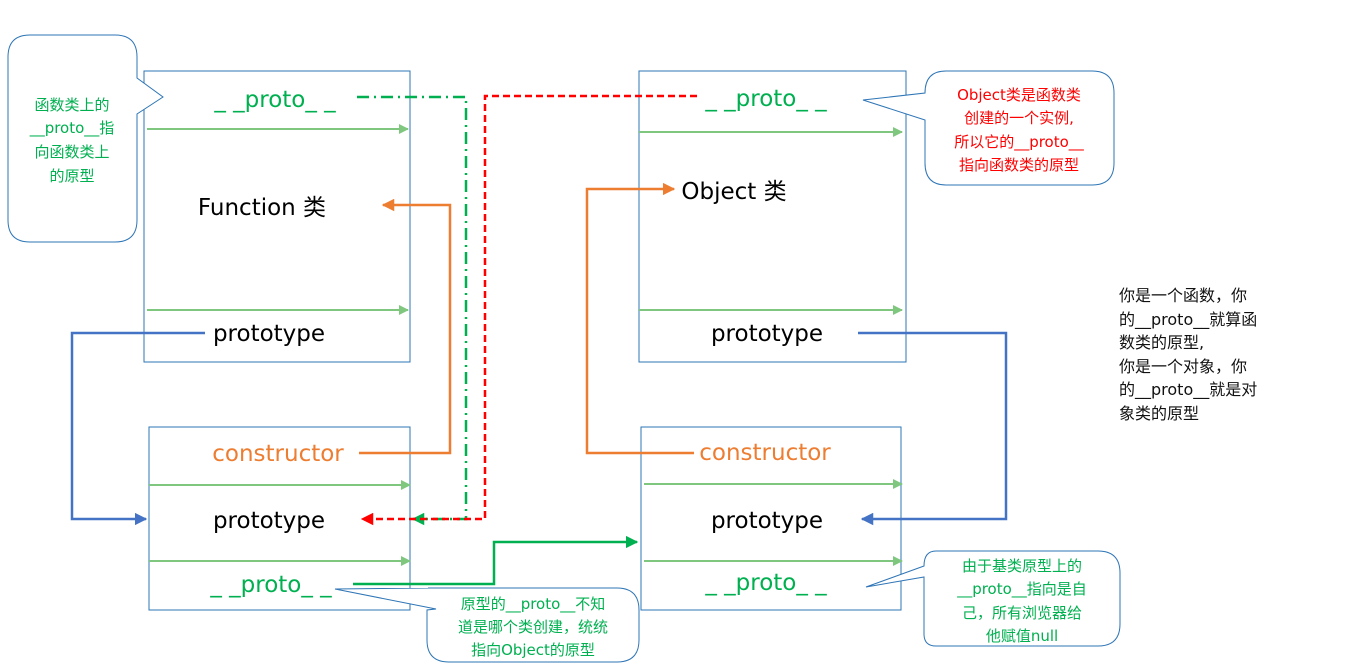 This screenshot has width=1346, height=667. Describe the element at coordinates (71, 152) in the screenshot. I see `callout-function-proto-line-3: 向函数类上` at that location.